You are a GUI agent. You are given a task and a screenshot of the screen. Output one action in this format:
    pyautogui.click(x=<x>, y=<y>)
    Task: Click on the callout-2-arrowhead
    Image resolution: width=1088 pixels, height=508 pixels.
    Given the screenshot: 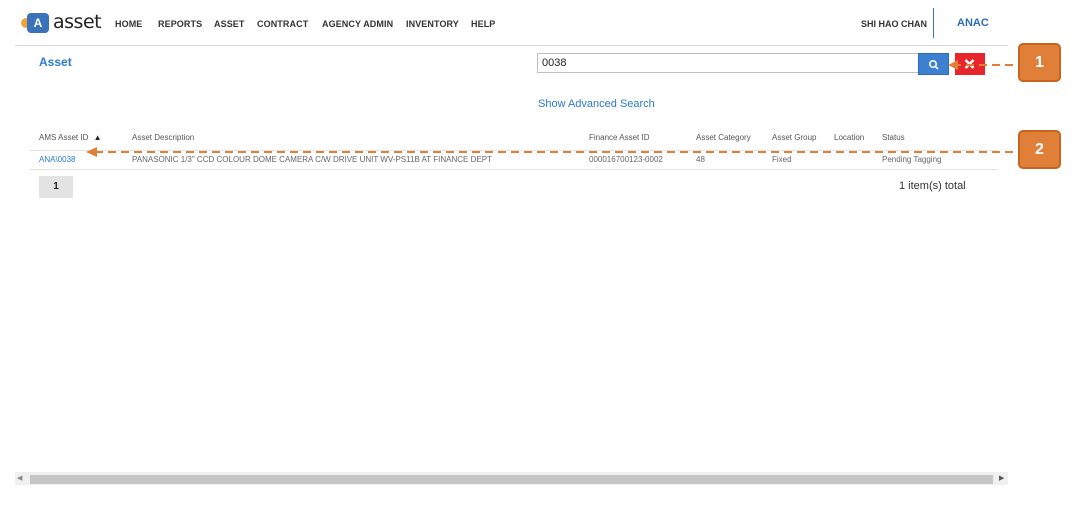 What is the action you would take?
    pyautogui.click(x=91, y=152)
    